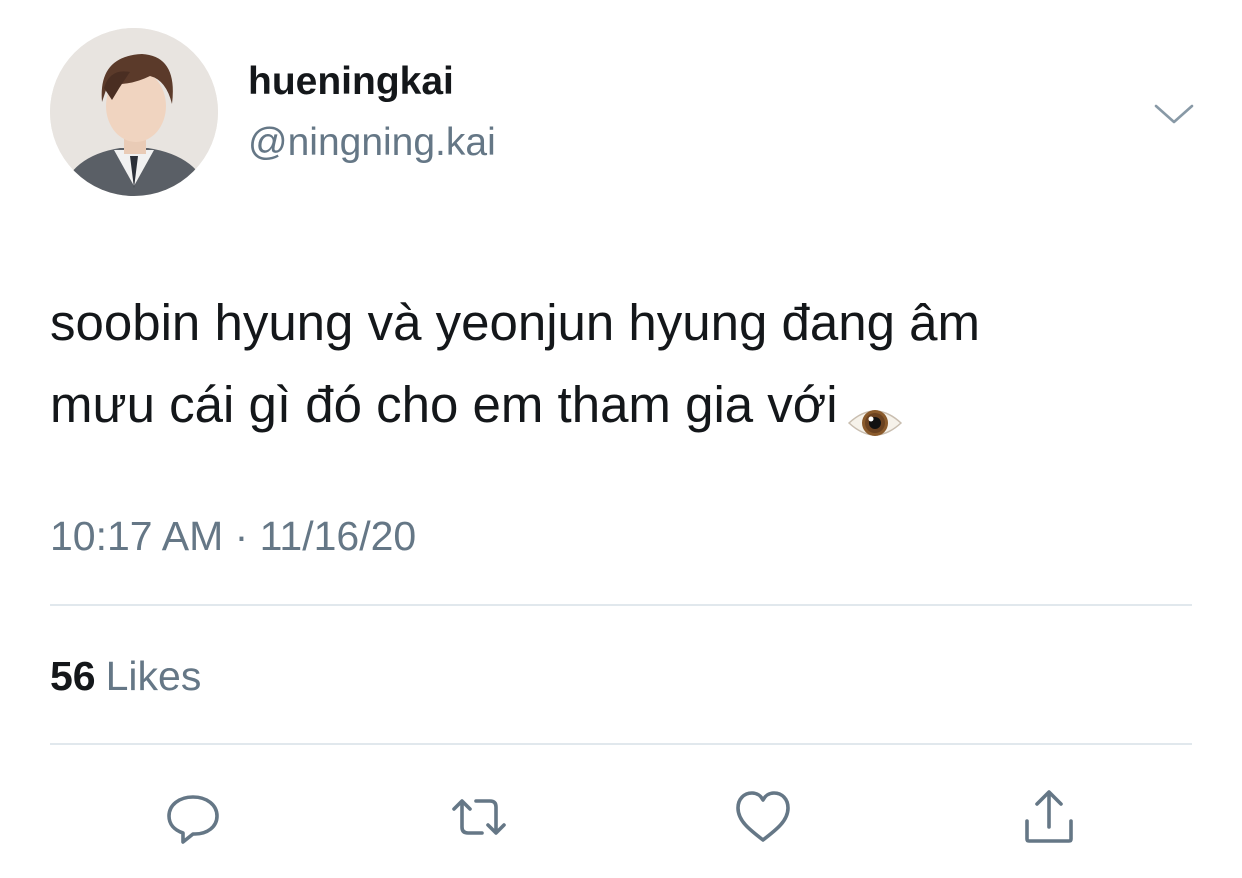  I want to click on likes-count: 56, so click(73, 676).